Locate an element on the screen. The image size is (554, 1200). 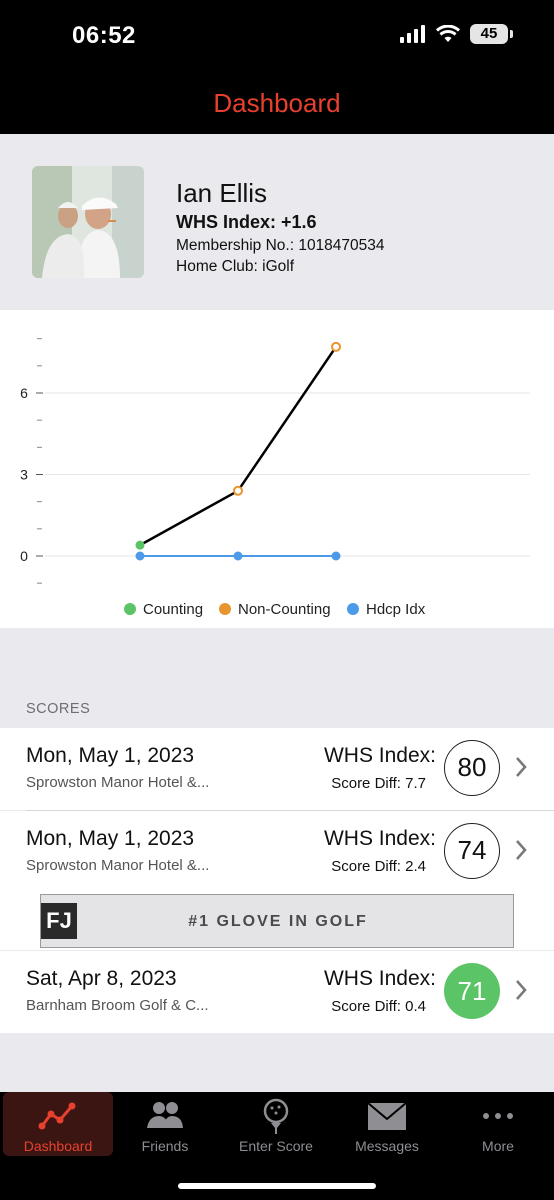
friends-icon is located at coordinates (165, 1115).